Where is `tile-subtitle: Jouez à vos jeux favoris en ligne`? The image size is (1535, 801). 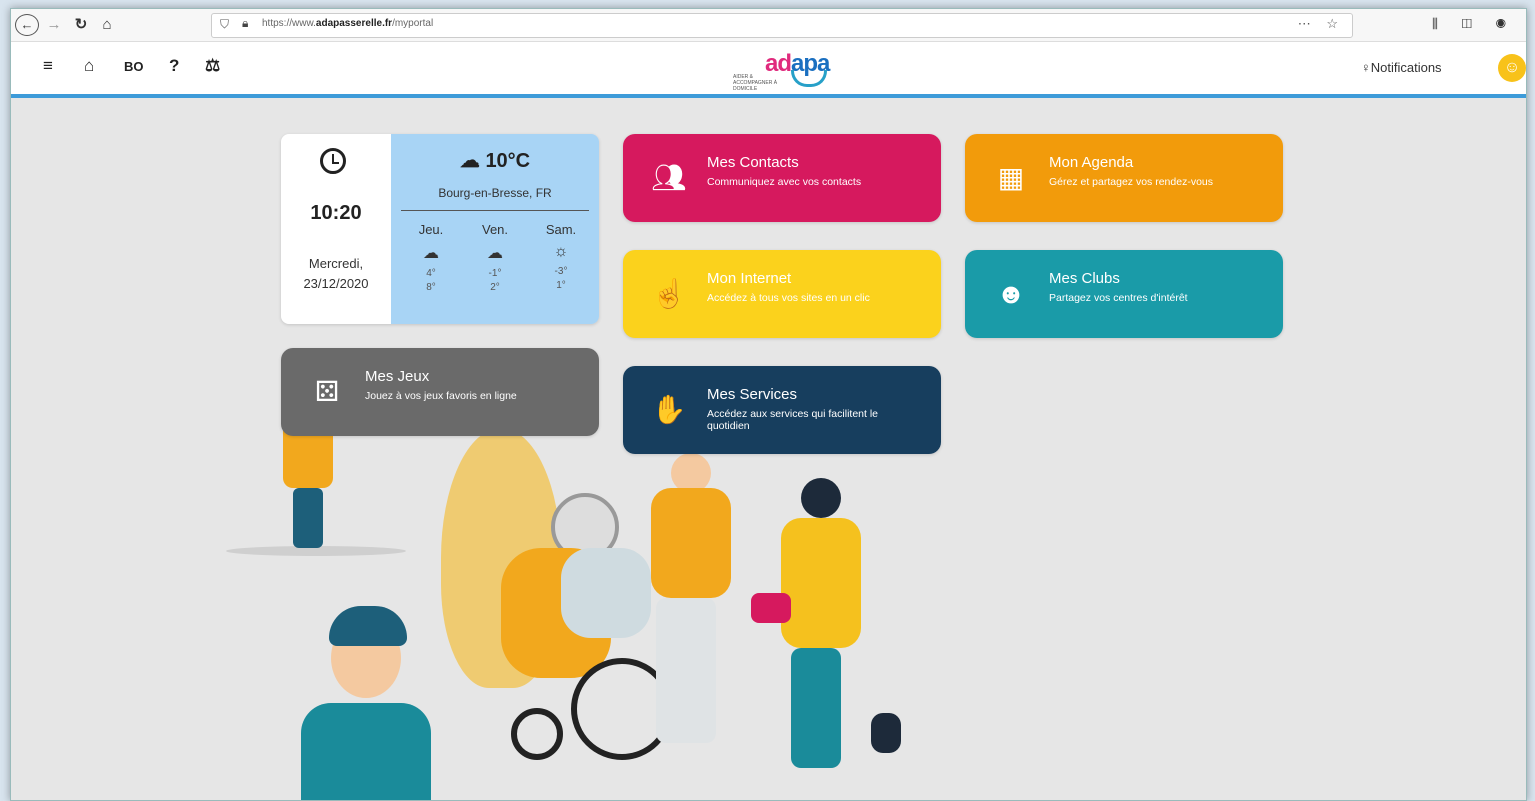 tile-subtitle: Jouez à vos jeux favoris en ligne is located at coordinates (441, 396).